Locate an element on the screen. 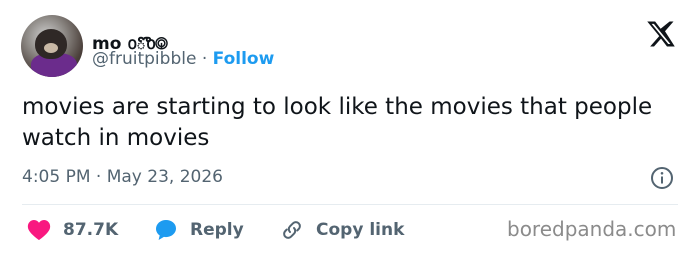 This screenshot has height=256, width=700. reply-button: Reply is located at coordinates (199, 230).